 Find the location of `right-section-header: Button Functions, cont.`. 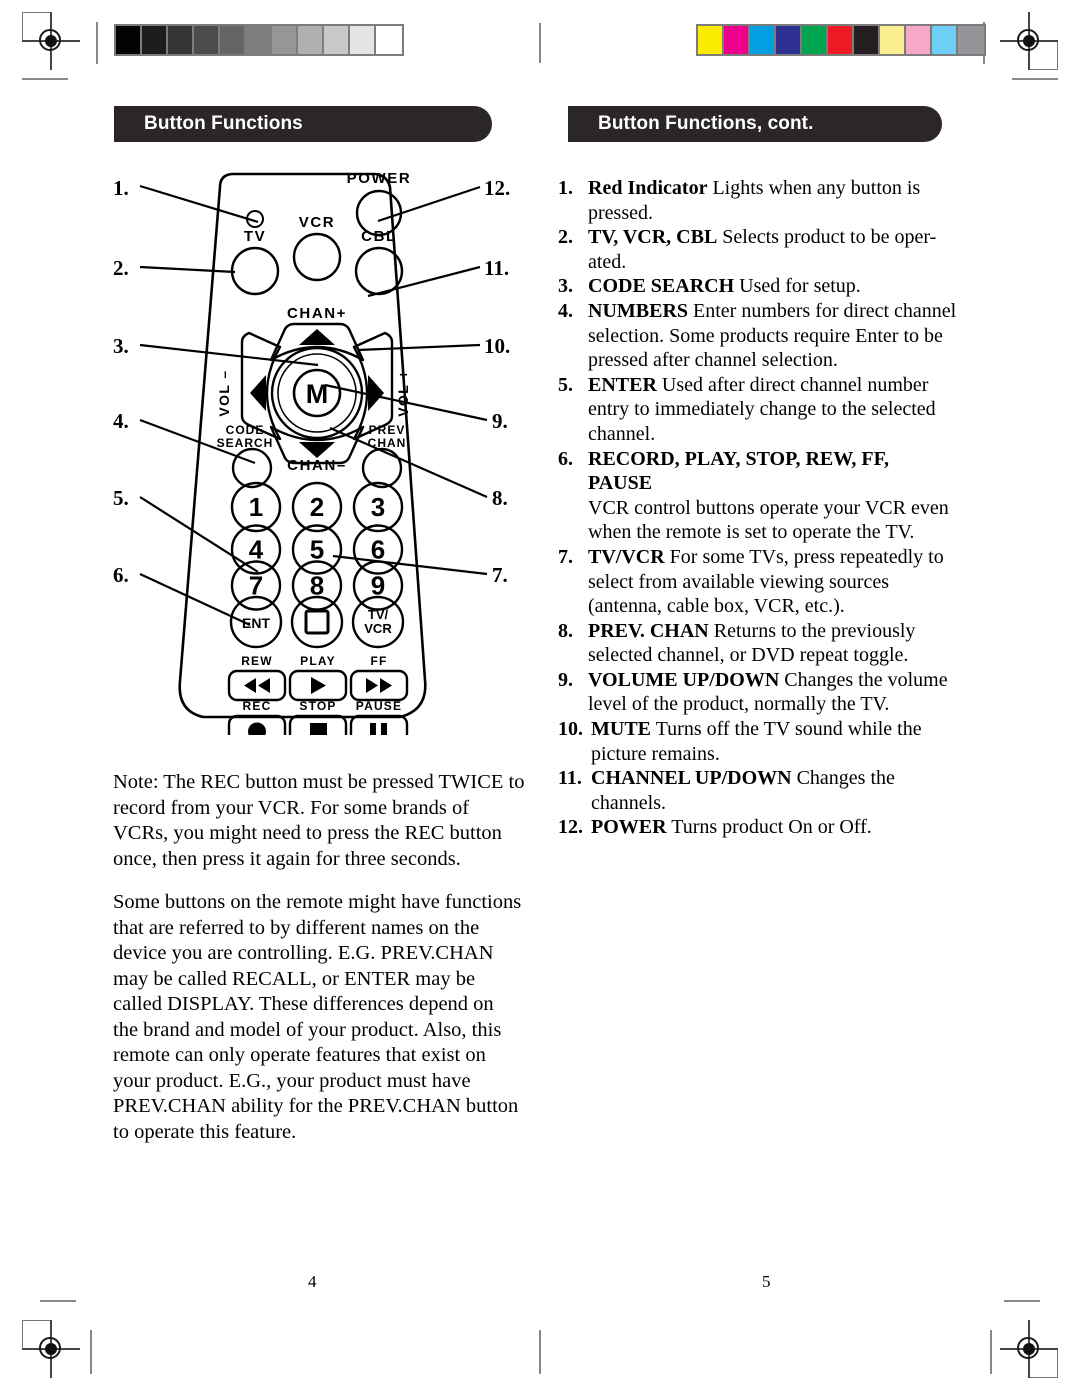

right-section-header: Button Functions, cont. is located at coordinates (755, 124).